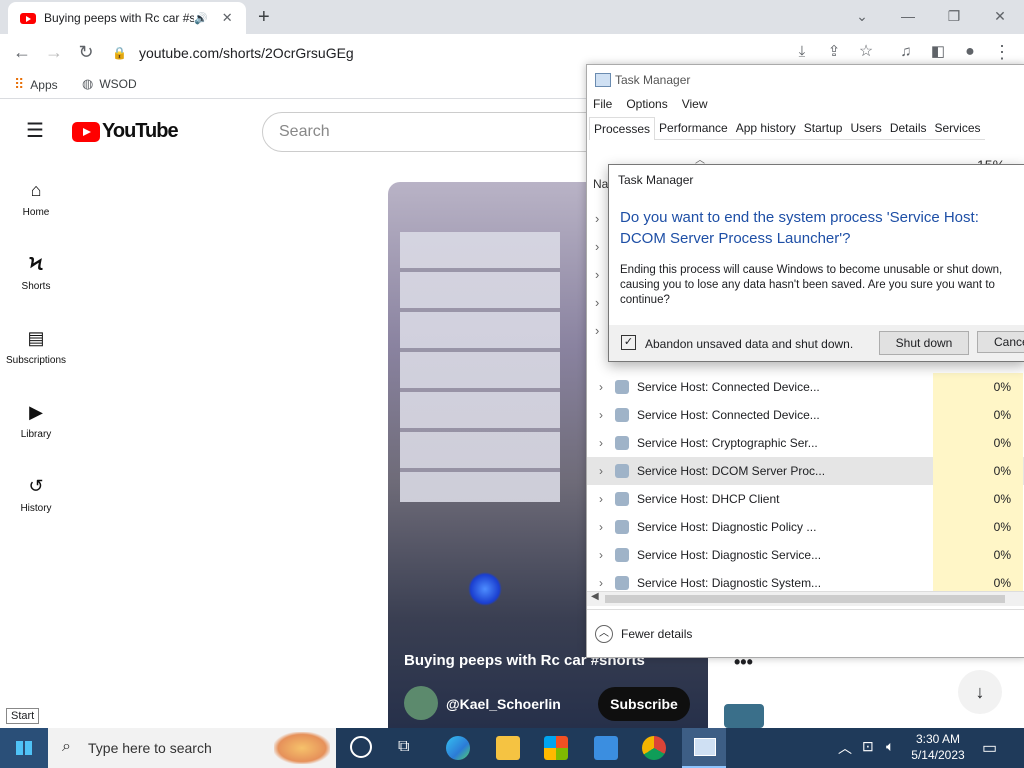  I want to click on process-row-selected: › Service Host: DCOM Server Proc... 0%, so click(805, 471).